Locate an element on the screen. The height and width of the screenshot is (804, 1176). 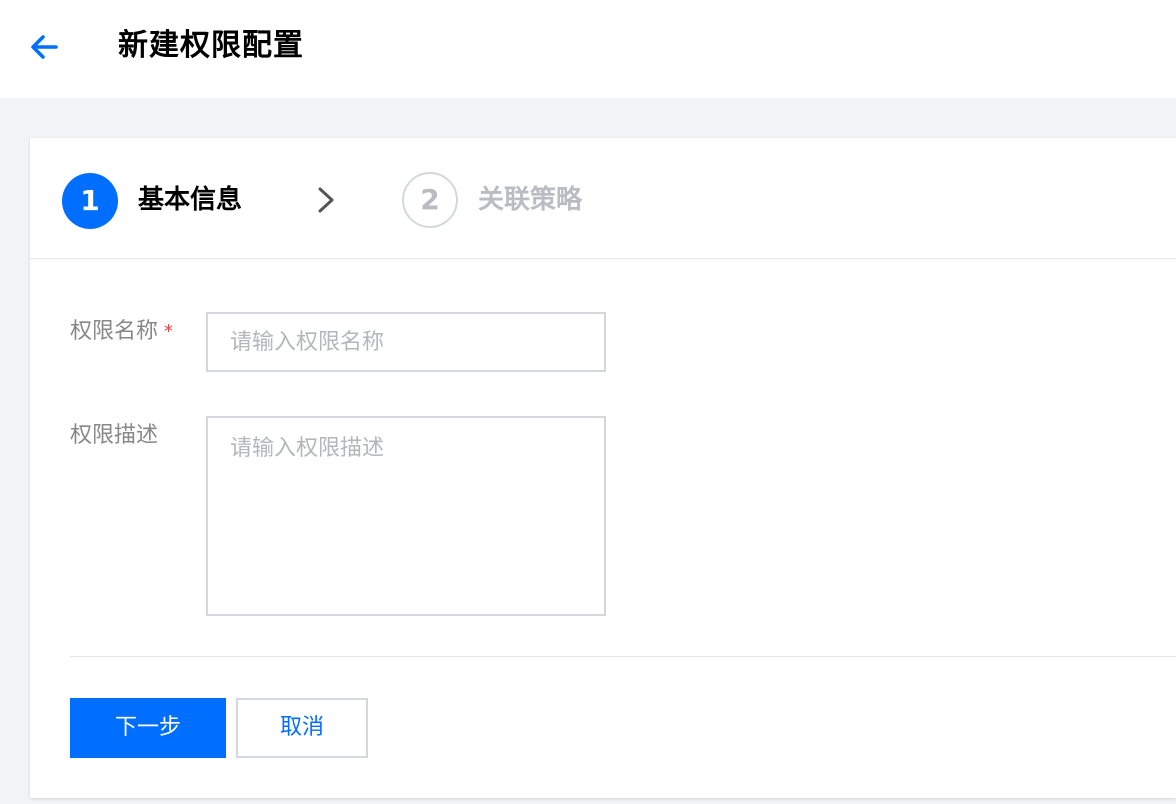
page-title: 新建权限配置 is located at coordinates (211, 45).